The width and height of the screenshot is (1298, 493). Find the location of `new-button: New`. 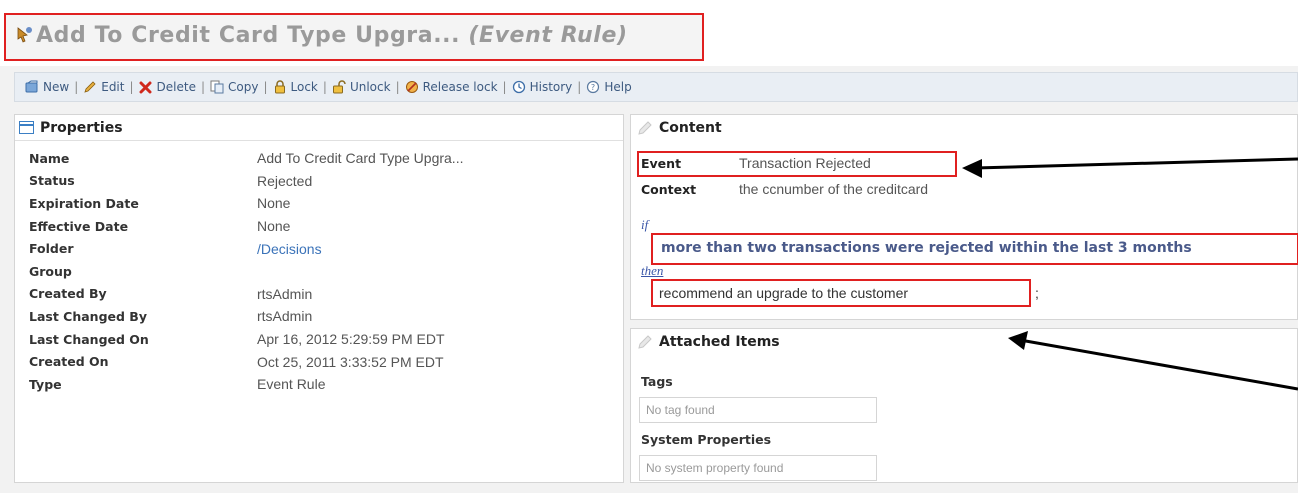

new-button: New is located at coordinates (47, 87).